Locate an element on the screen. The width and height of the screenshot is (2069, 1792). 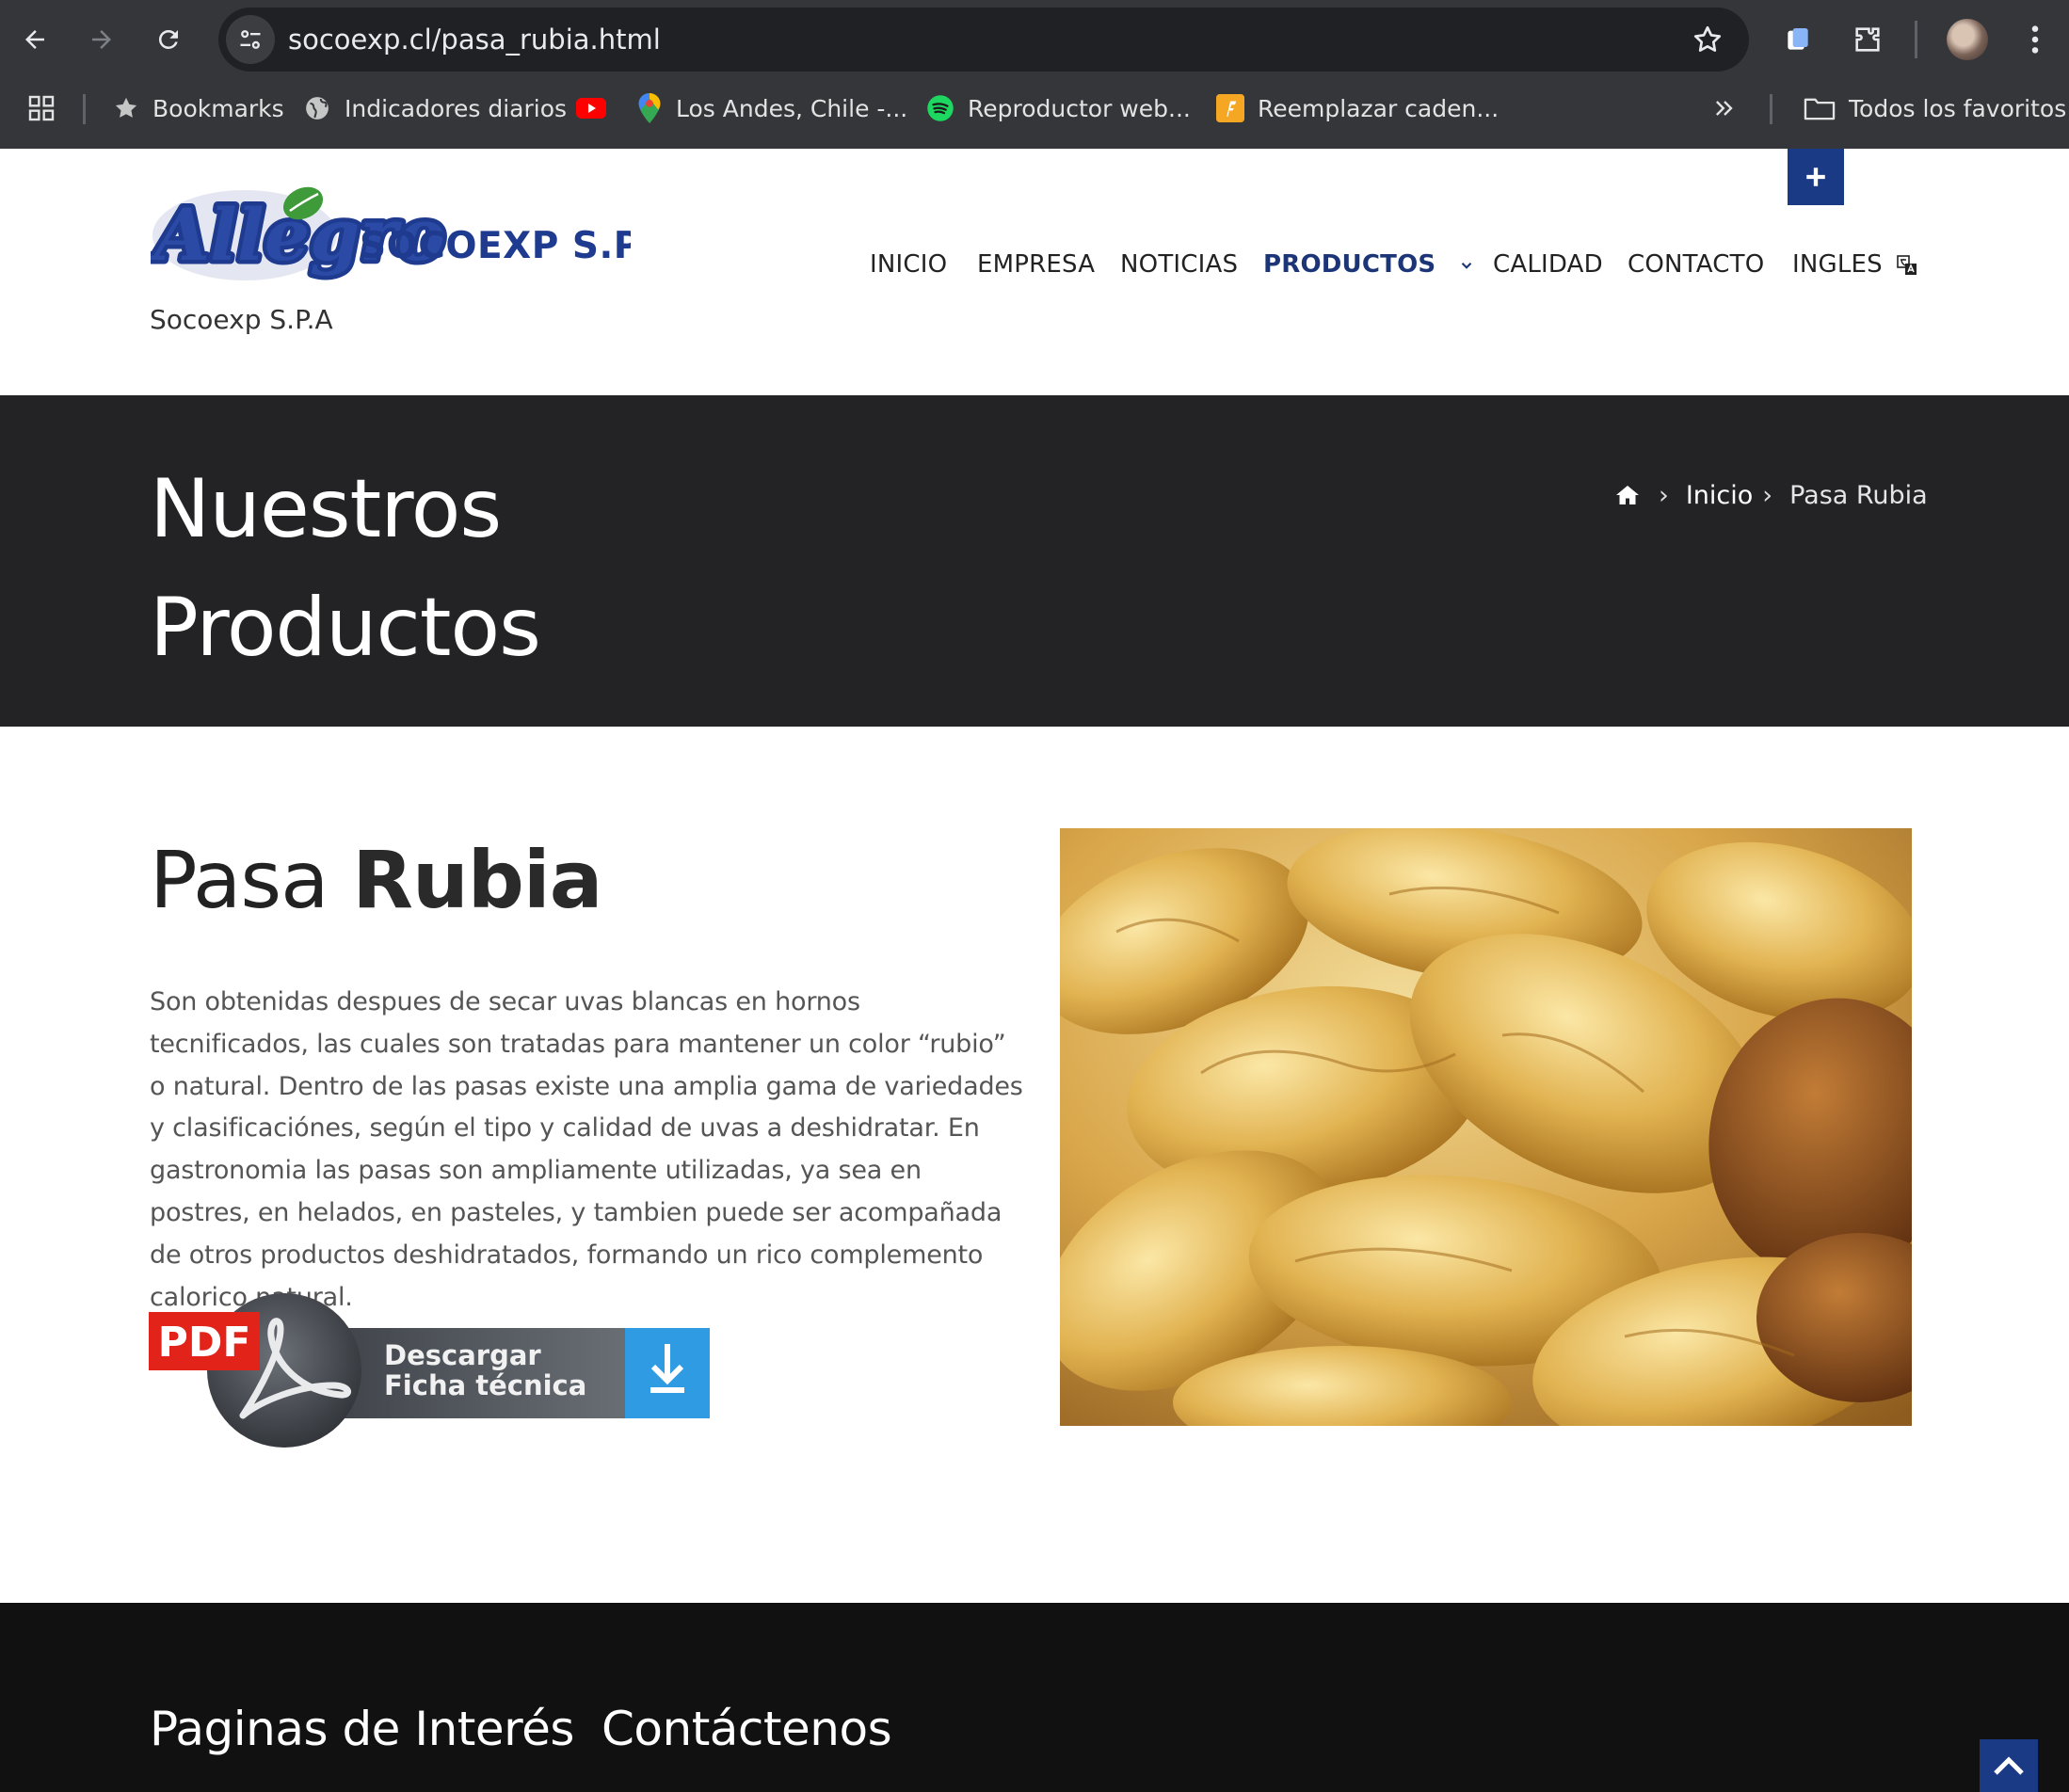
home-icon is located at coordinates (1627, 495).